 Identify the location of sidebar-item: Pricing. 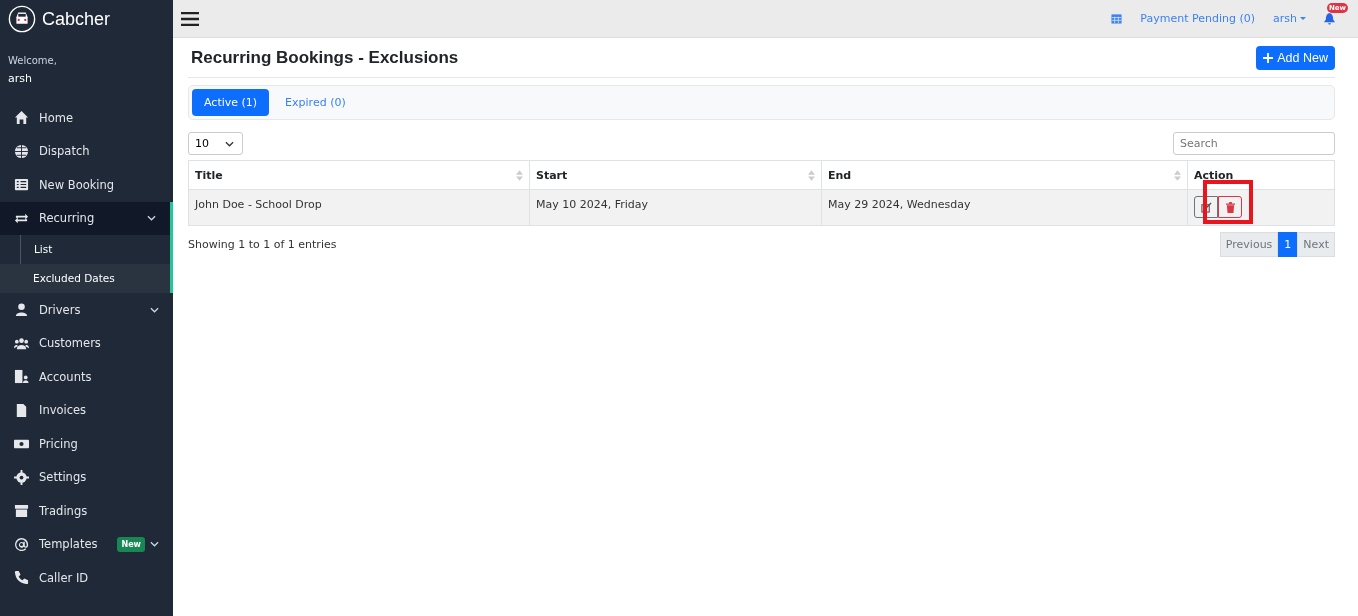
(86, 444).